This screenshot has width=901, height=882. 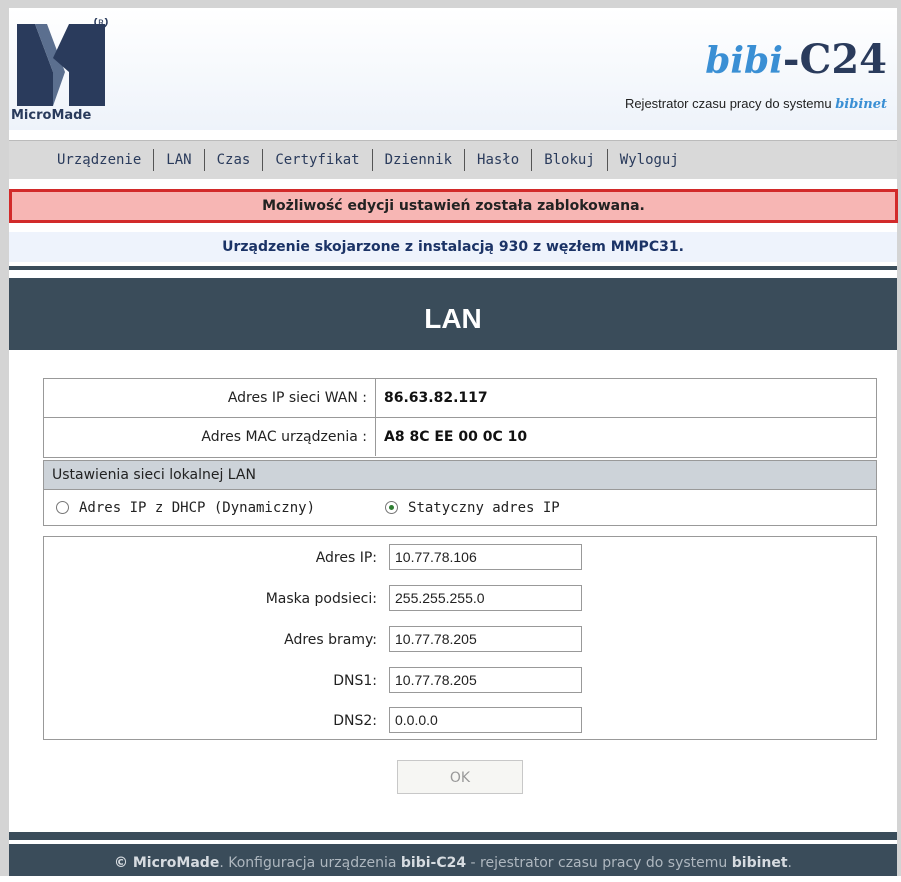 I want to click on page-title: LAN, so click(x=453, y=314).